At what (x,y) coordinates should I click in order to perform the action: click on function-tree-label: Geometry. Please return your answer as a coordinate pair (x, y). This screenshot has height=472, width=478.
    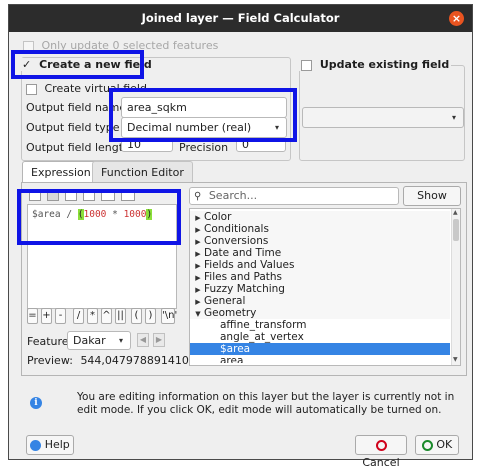
    Looking at the image, I should click on (230, 313).